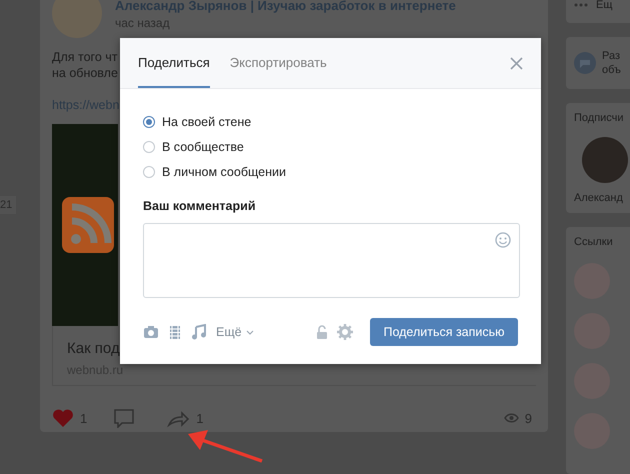  What do you see at coordinates (581, 4) in the screenshot?
I see `dots-icon` at bounding box center [581, 4].